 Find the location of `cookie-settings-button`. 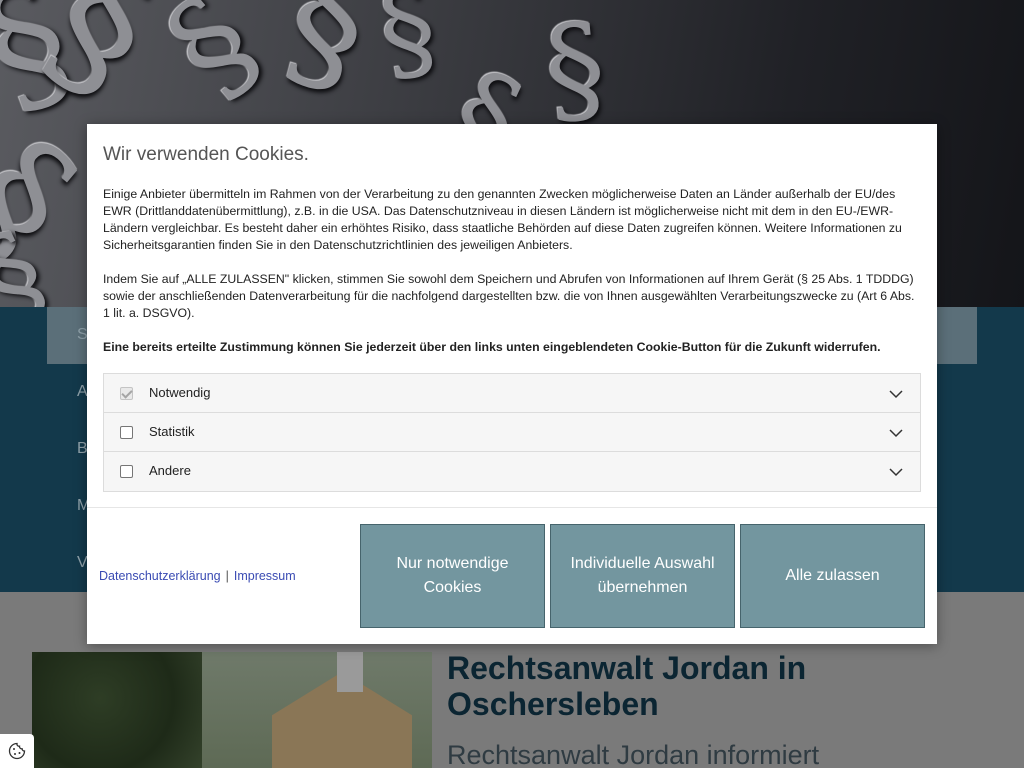

cookie-settings-button is located at coordinates (17, 751).